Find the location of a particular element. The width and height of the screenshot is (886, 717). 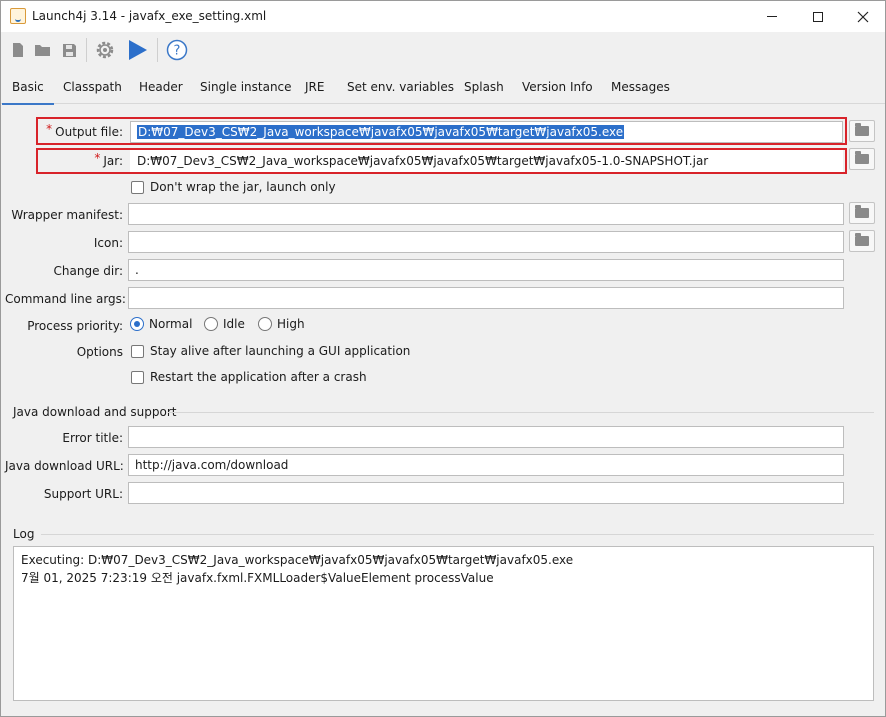

support-url-label: Support URL: is located at coordinates (83, 494).